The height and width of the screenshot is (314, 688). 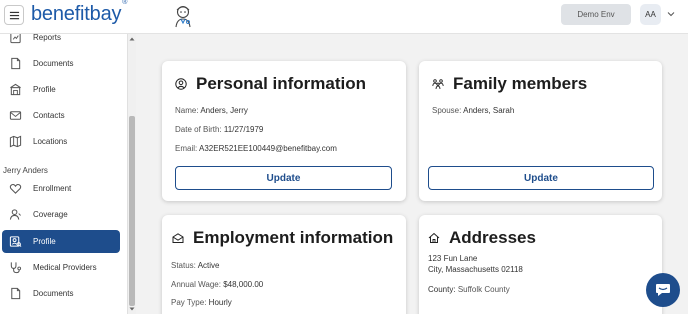 I want to click on card-title: Personal information, so click(x=281, y=83).